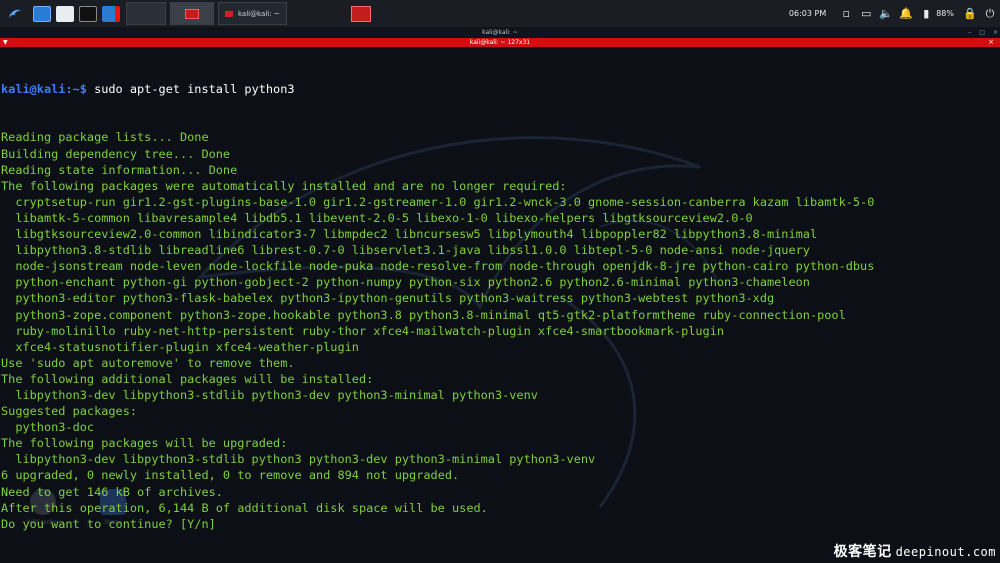  I want to click on terminal-line: The following packages will be upgraded:, so click(144, 443).